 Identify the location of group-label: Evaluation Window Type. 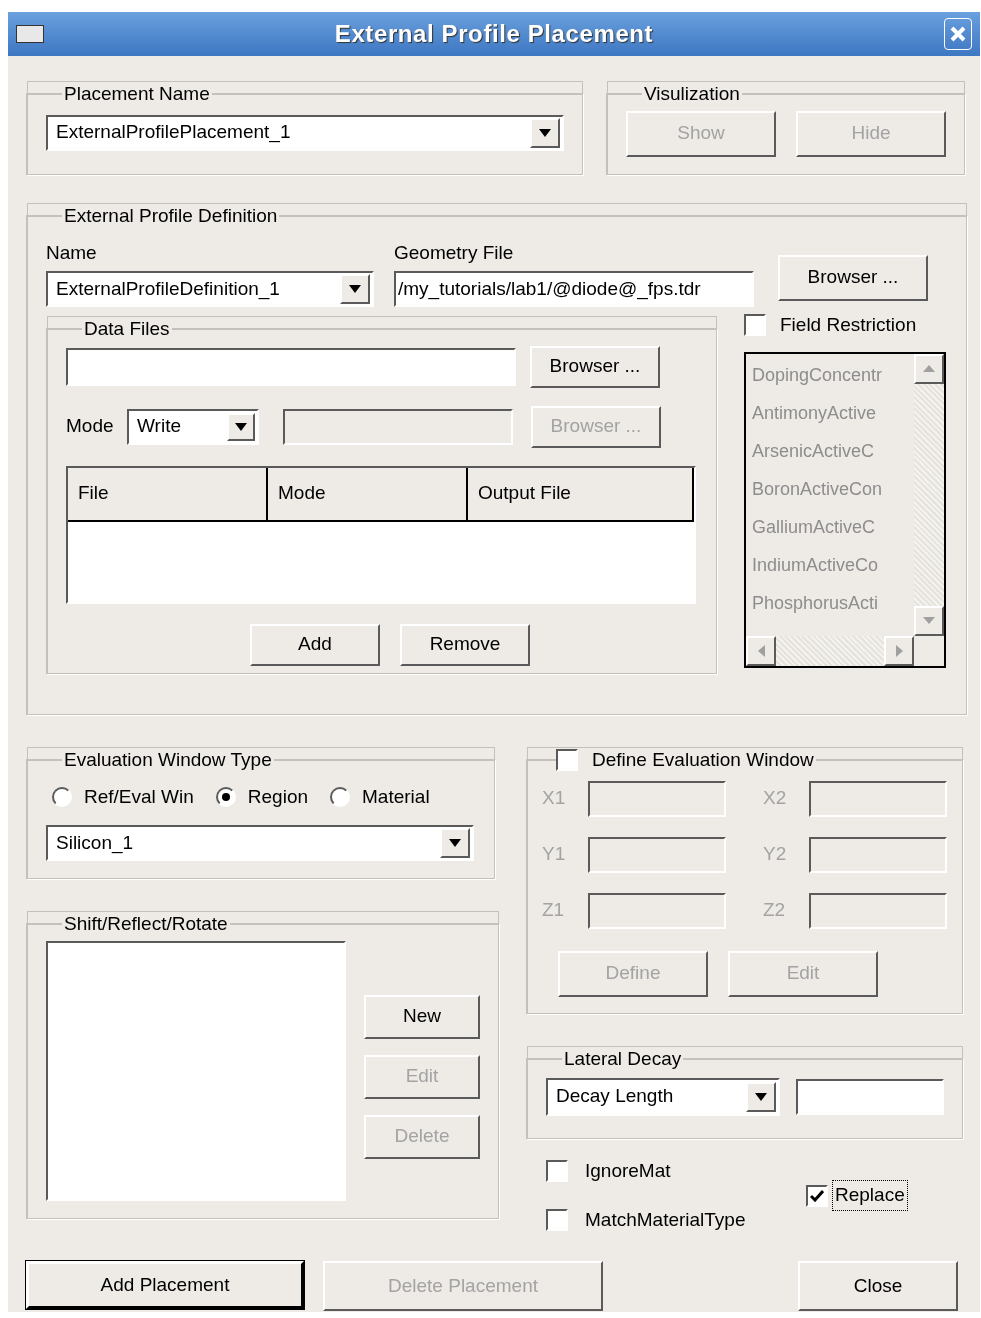
(168, 759).